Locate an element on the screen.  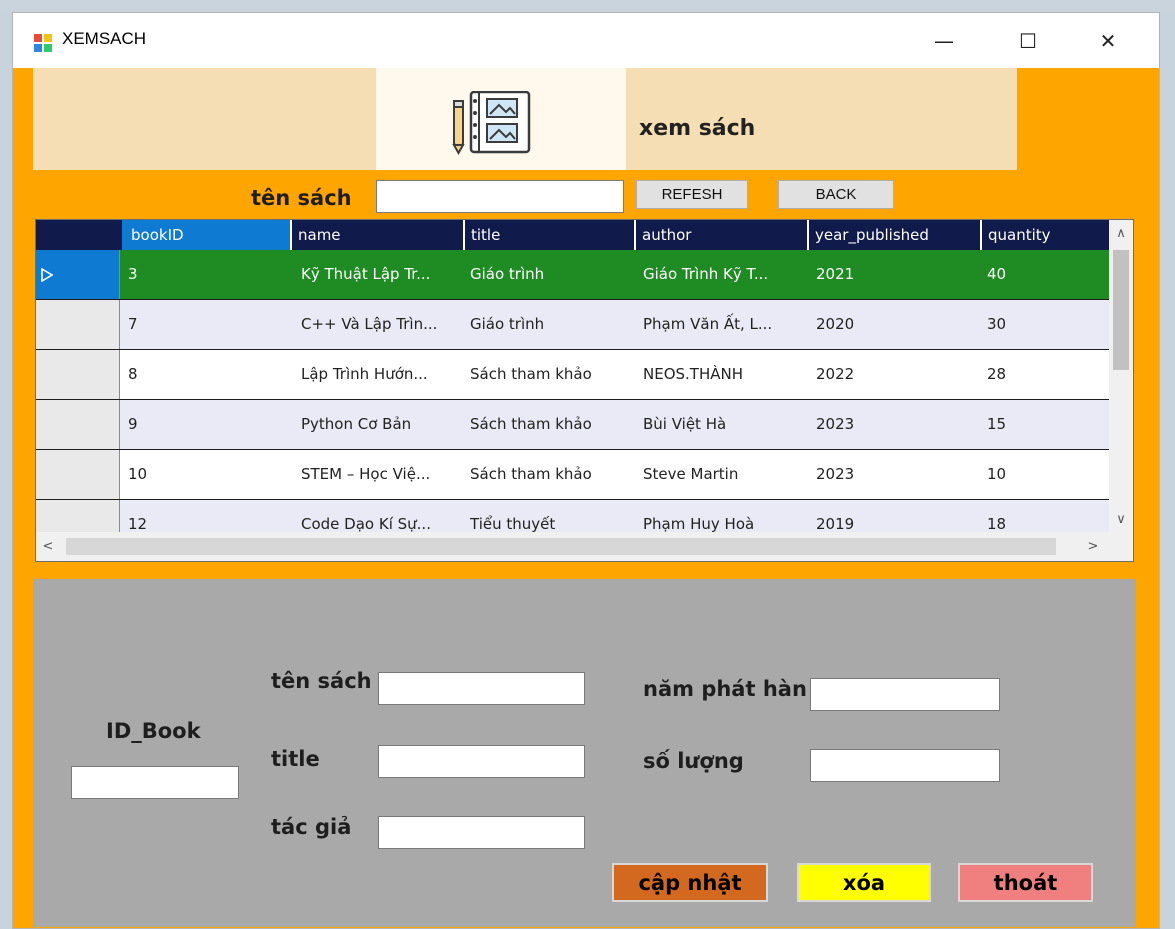
cell-quantity: 10 is located at coordinates (1047, 474).